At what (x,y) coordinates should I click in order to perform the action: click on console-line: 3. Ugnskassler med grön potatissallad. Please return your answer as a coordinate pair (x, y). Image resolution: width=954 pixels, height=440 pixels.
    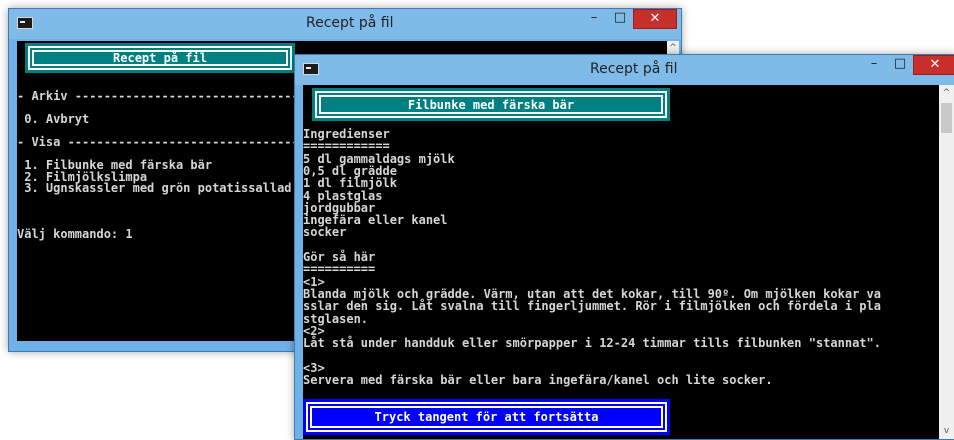
    Looking at the image, I should click on (154, 188).